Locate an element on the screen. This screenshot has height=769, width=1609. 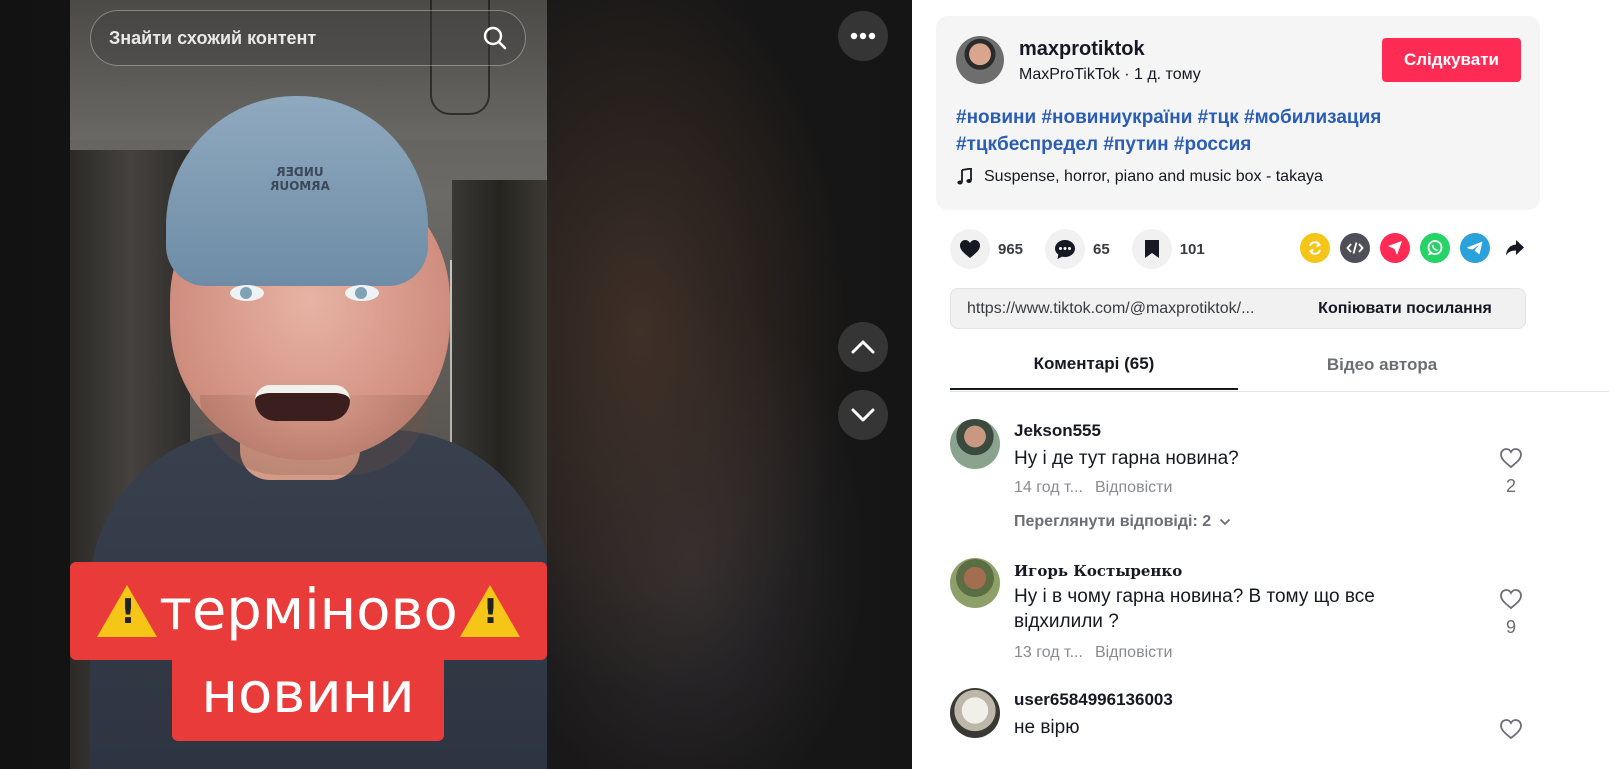
hashtag-link: #новиниукраїни is located at coordinates (1116, 117).